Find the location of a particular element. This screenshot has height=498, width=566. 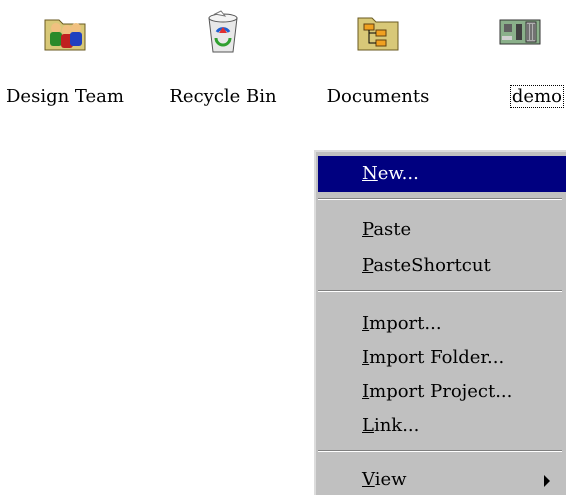

desktop-icon-label: demo is located at coordinates (536, 96).